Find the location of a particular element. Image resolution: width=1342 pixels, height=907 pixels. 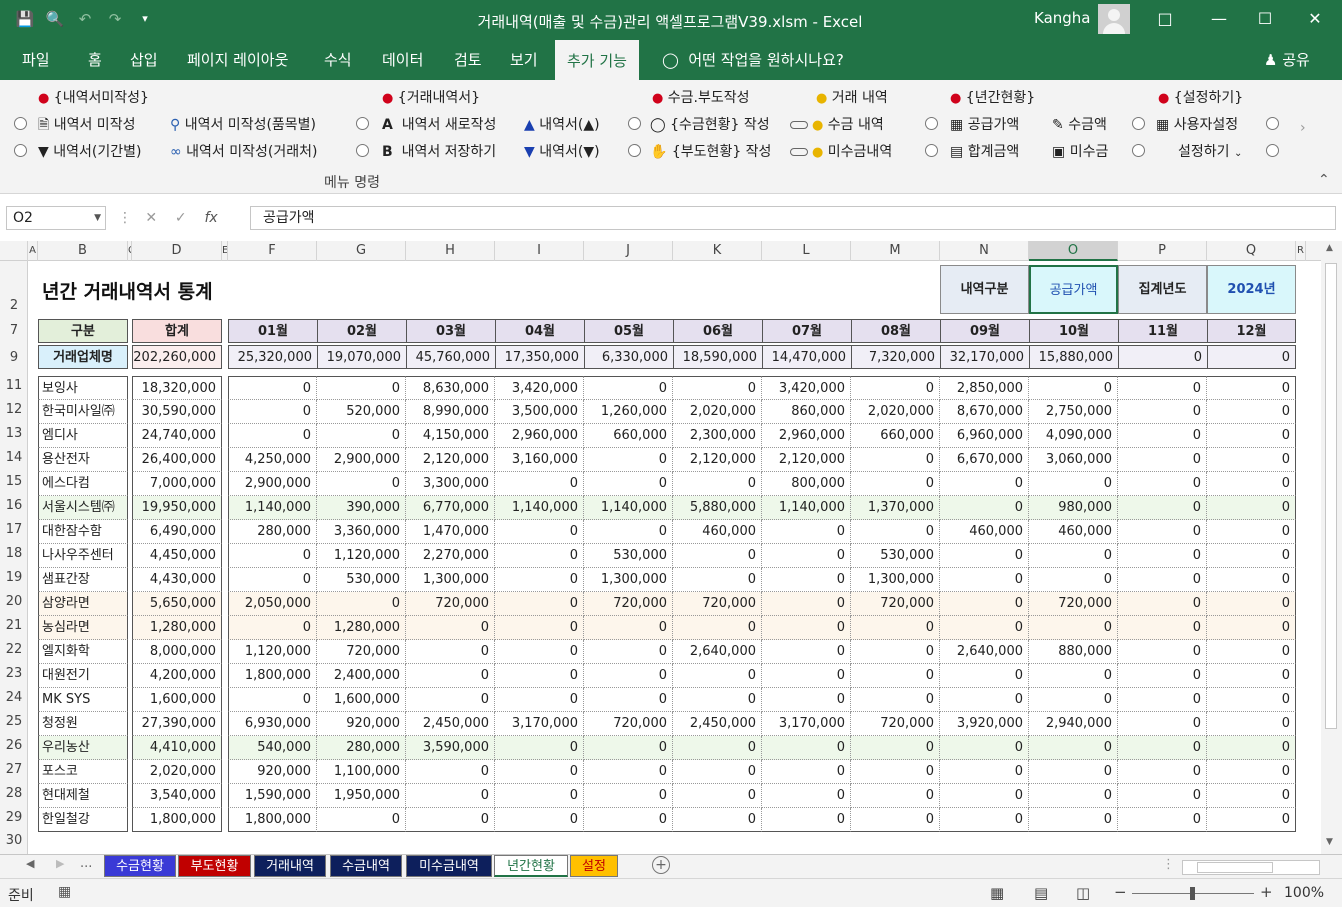

row-header: 22 is located at coordinates (14, 650).